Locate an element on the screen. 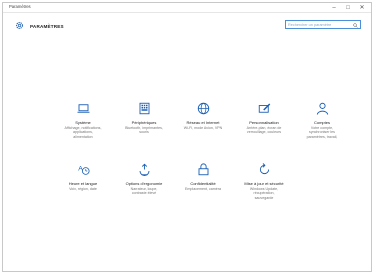  tile-description: Windows Update, récupération, sauvegarde is located at coordinates (264, 193).